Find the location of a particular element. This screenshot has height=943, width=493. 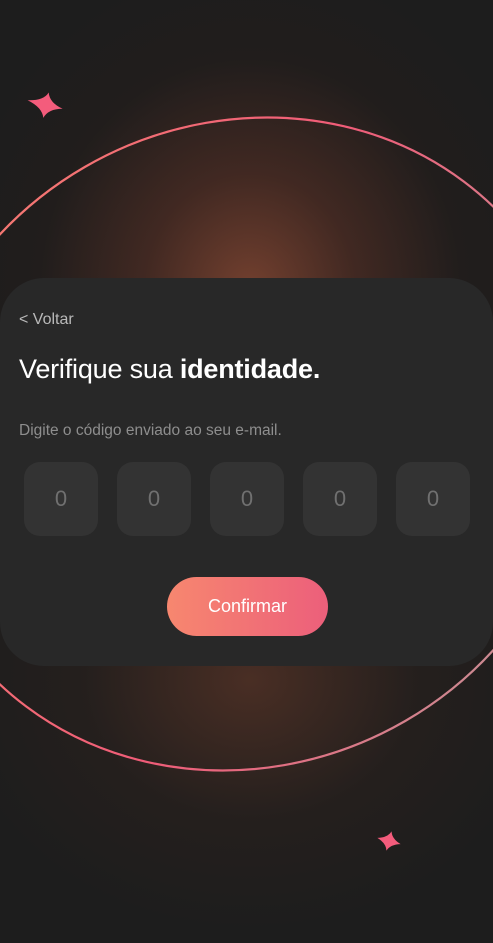

title-regular: Verifique sua is located at coordinates (99, 369).